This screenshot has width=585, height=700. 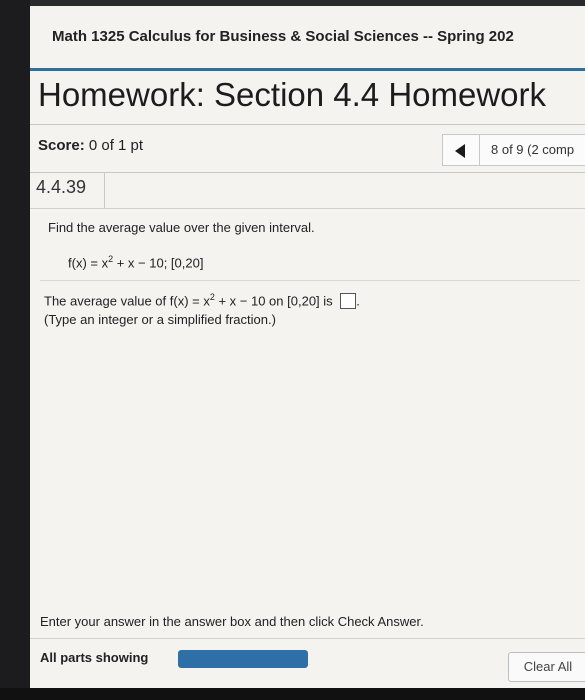 I want to click on score-display: Score: 0 of 1 pt, so click(x=90, y=145).